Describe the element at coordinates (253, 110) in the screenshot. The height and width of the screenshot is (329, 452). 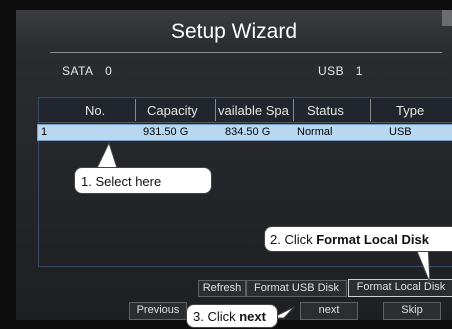
I see `header-available-space: vailable Spa` at that location.